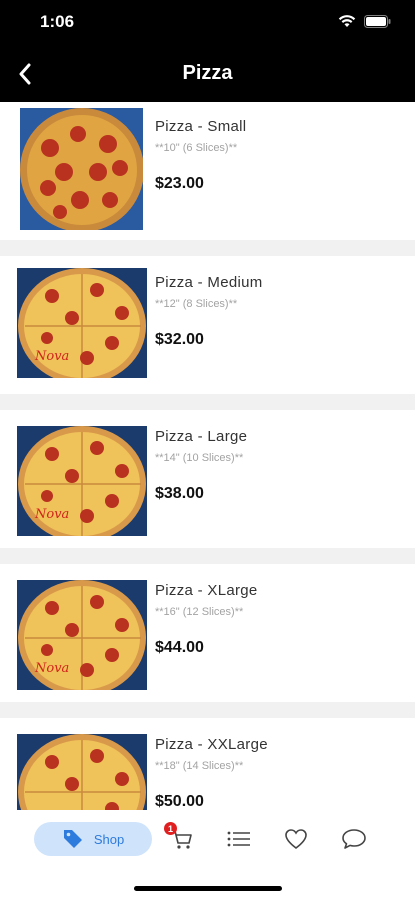  Describe the element at coordinates (196, 304) in the screenshot. I see `product-description: **12" (8 Slices)**` at that location.